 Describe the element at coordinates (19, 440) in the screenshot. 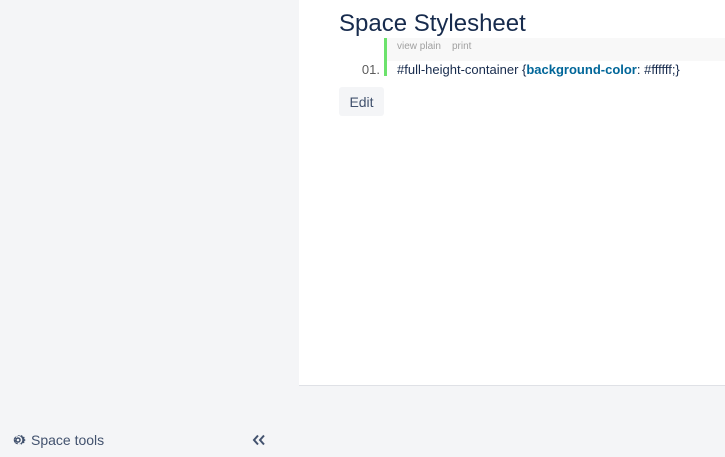

I see `gear-icon` at that location.